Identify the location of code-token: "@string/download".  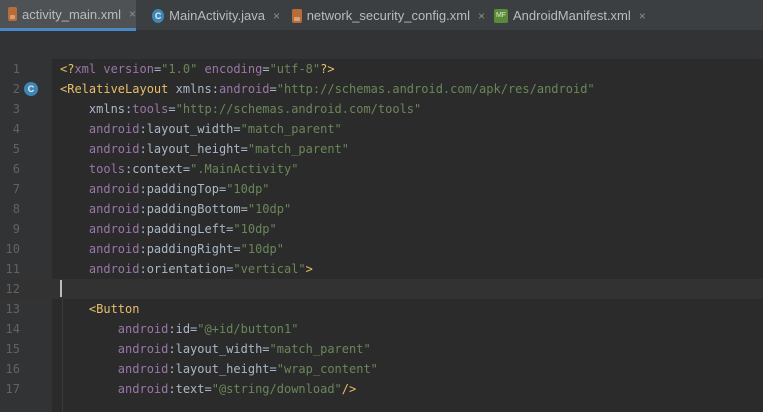
(276, 389).